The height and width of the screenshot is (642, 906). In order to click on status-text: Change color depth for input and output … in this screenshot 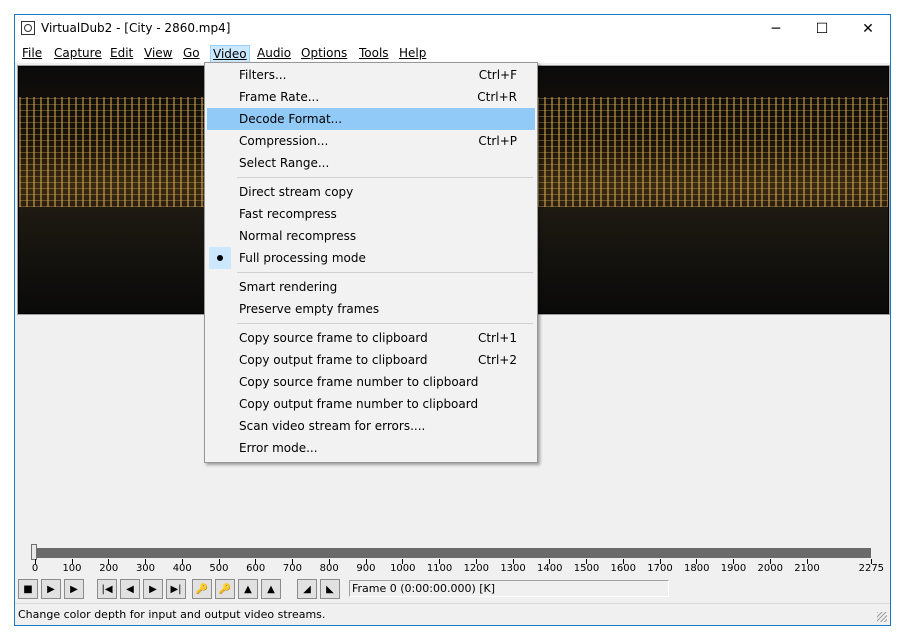, I will do `click(172, 614)`.